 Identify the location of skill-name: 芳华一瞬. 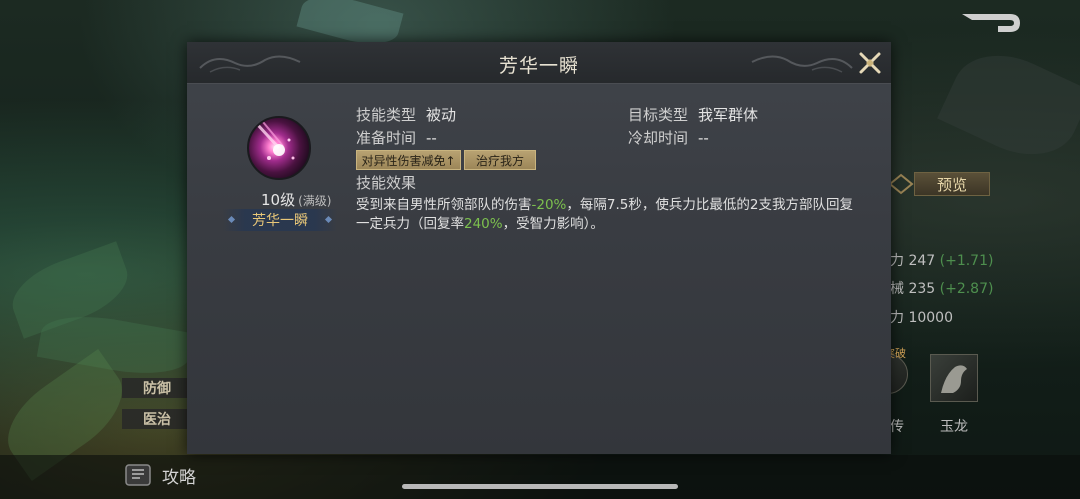
(280, 221).